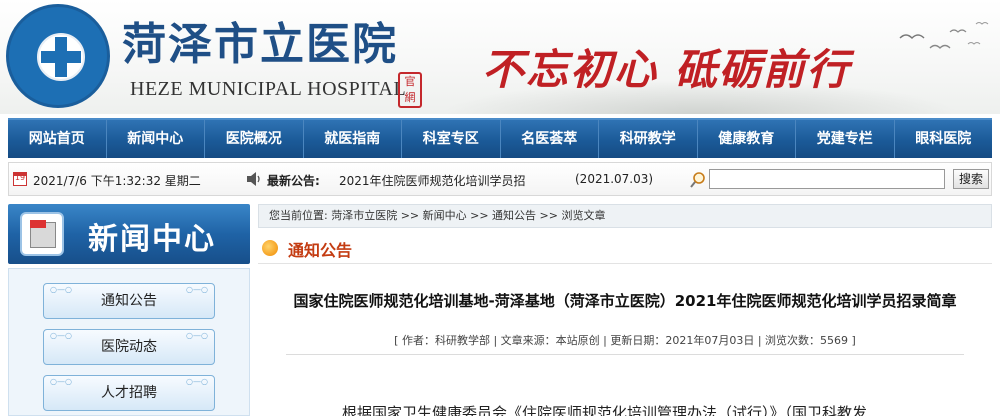 The image size is (1000, 416). What do you see at coordinates (827, 179) in the screenshot?
I see `search-input` at bounding box center [827, 179].